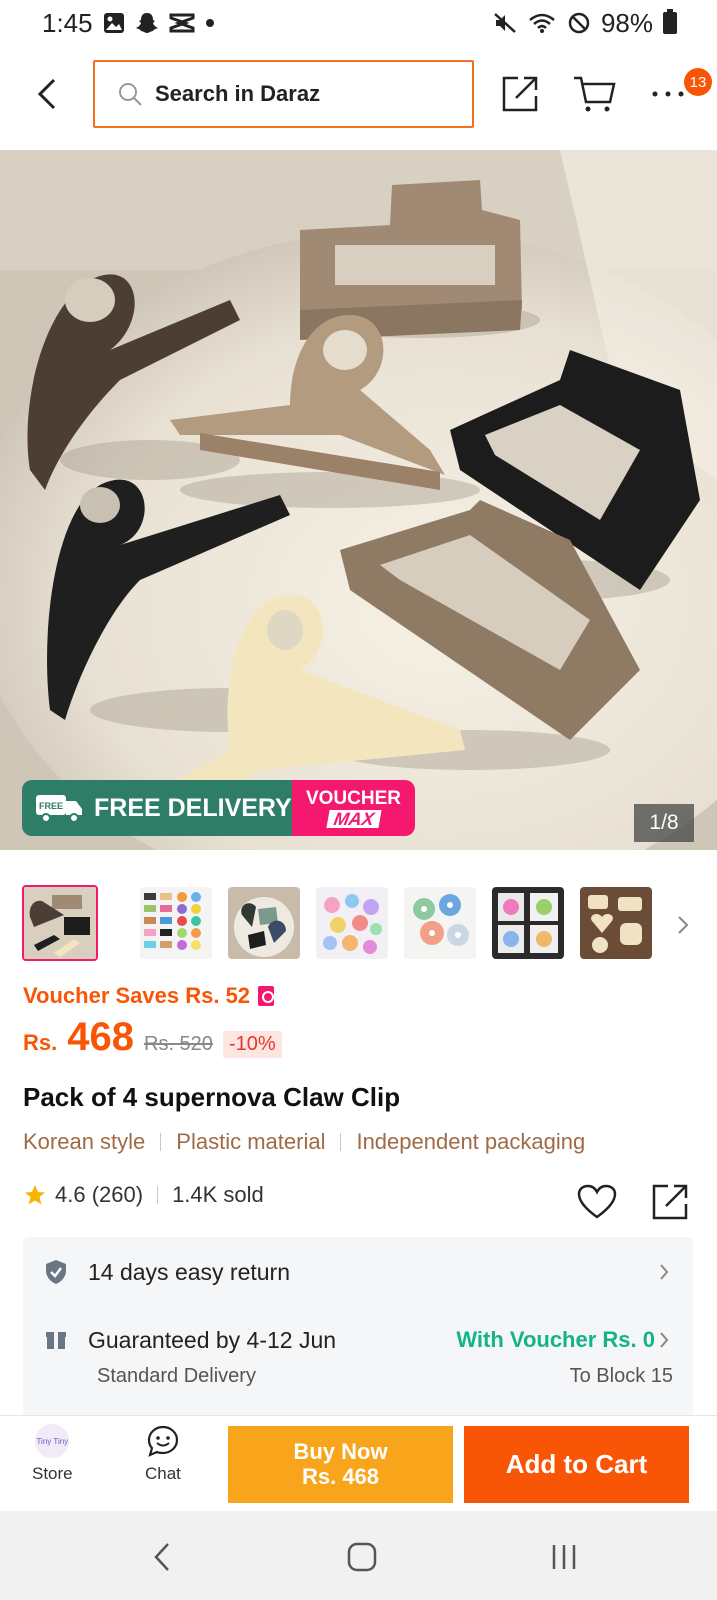 The image size is (717, 1600). I want to click on free-delivery-voucher-banner: FREE FREE DELIVERY VOUCHER MAX, so click(218, 808).